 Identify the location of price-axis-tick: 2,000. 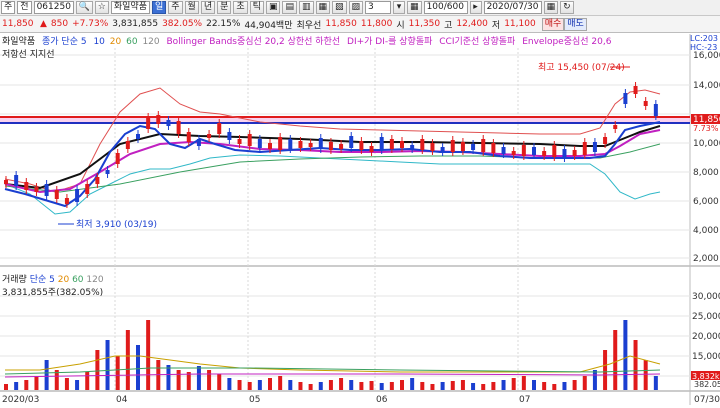
(706, 259).